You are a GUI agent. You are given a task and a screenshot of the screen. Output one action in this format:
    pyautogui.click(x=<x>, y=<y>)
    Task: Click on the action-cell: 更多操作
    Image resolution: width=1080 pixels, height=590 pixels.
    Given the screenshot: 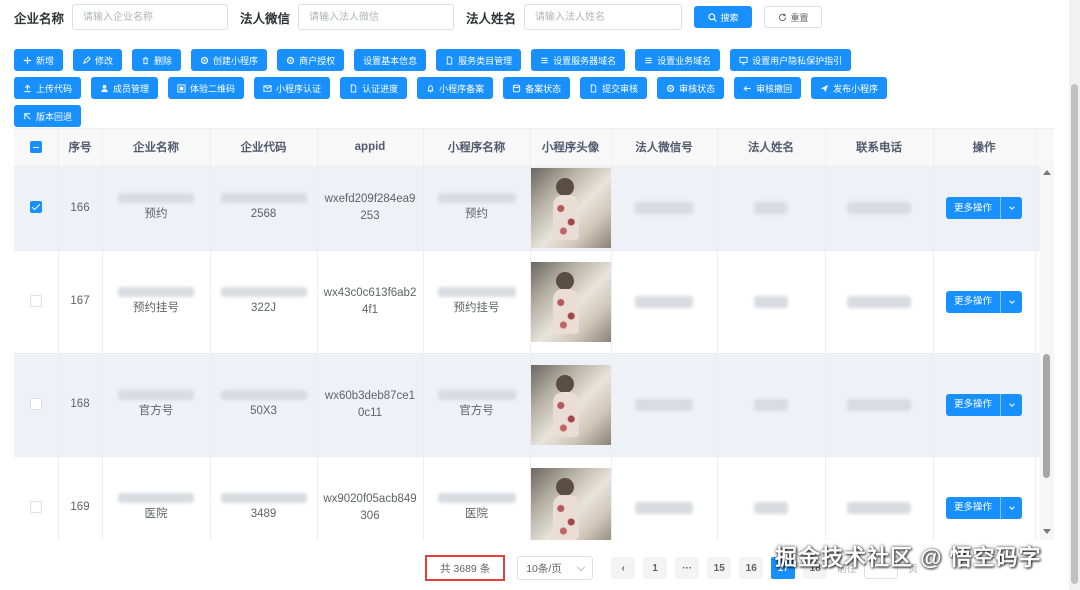 What is the action you would take?
    pyautogui.click(x=984, y=208)
    